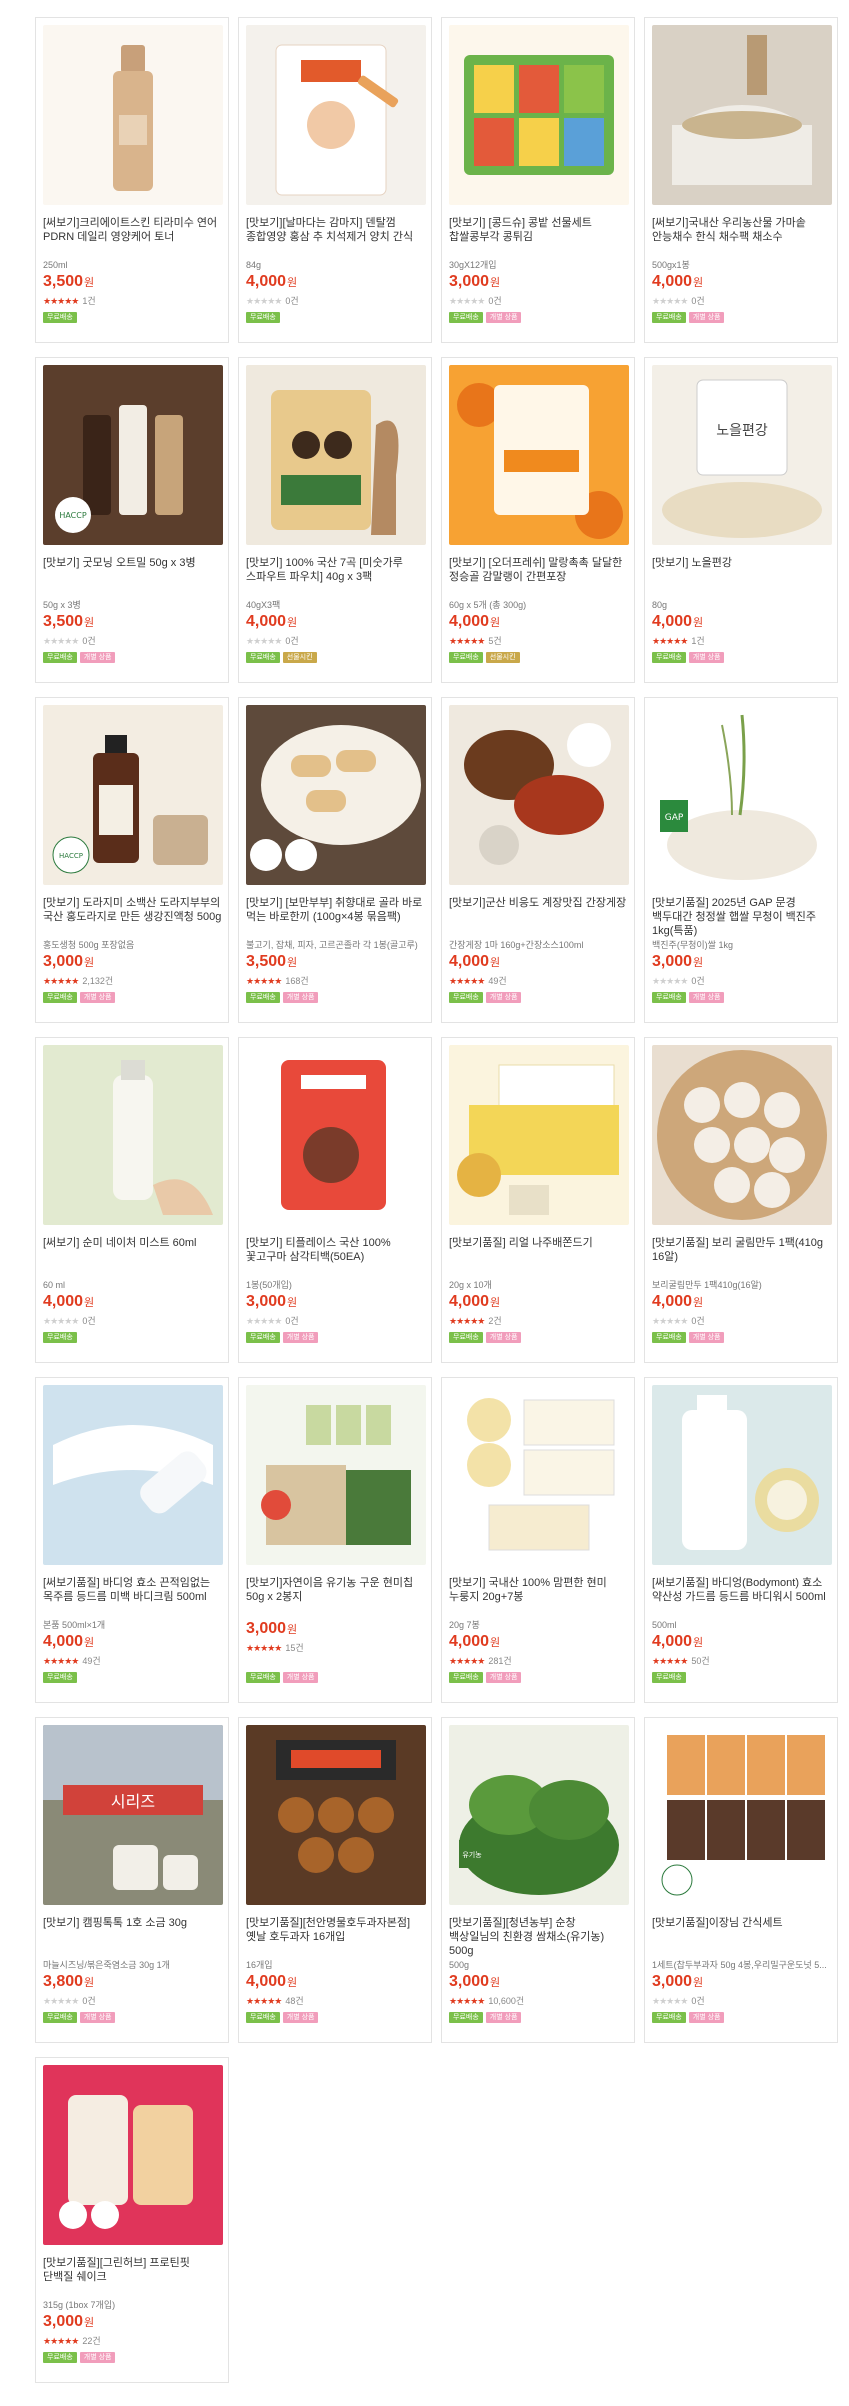 Image resolution: width=849 pixels, height=2406 pixels. What do you see at coordinates (336, 455) in the screenshot?
I see `misutgaru-pouch-image` at bounding box center [336, 455].